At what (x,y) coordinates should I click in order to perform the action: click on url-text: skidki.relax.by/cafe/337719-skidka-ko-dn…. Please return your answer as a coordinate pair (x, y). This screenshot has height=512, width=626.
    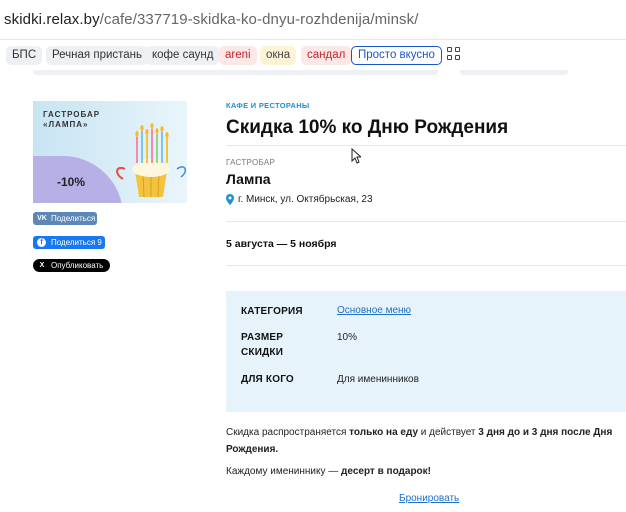
    Looking at the image, I should click on (211, 19).